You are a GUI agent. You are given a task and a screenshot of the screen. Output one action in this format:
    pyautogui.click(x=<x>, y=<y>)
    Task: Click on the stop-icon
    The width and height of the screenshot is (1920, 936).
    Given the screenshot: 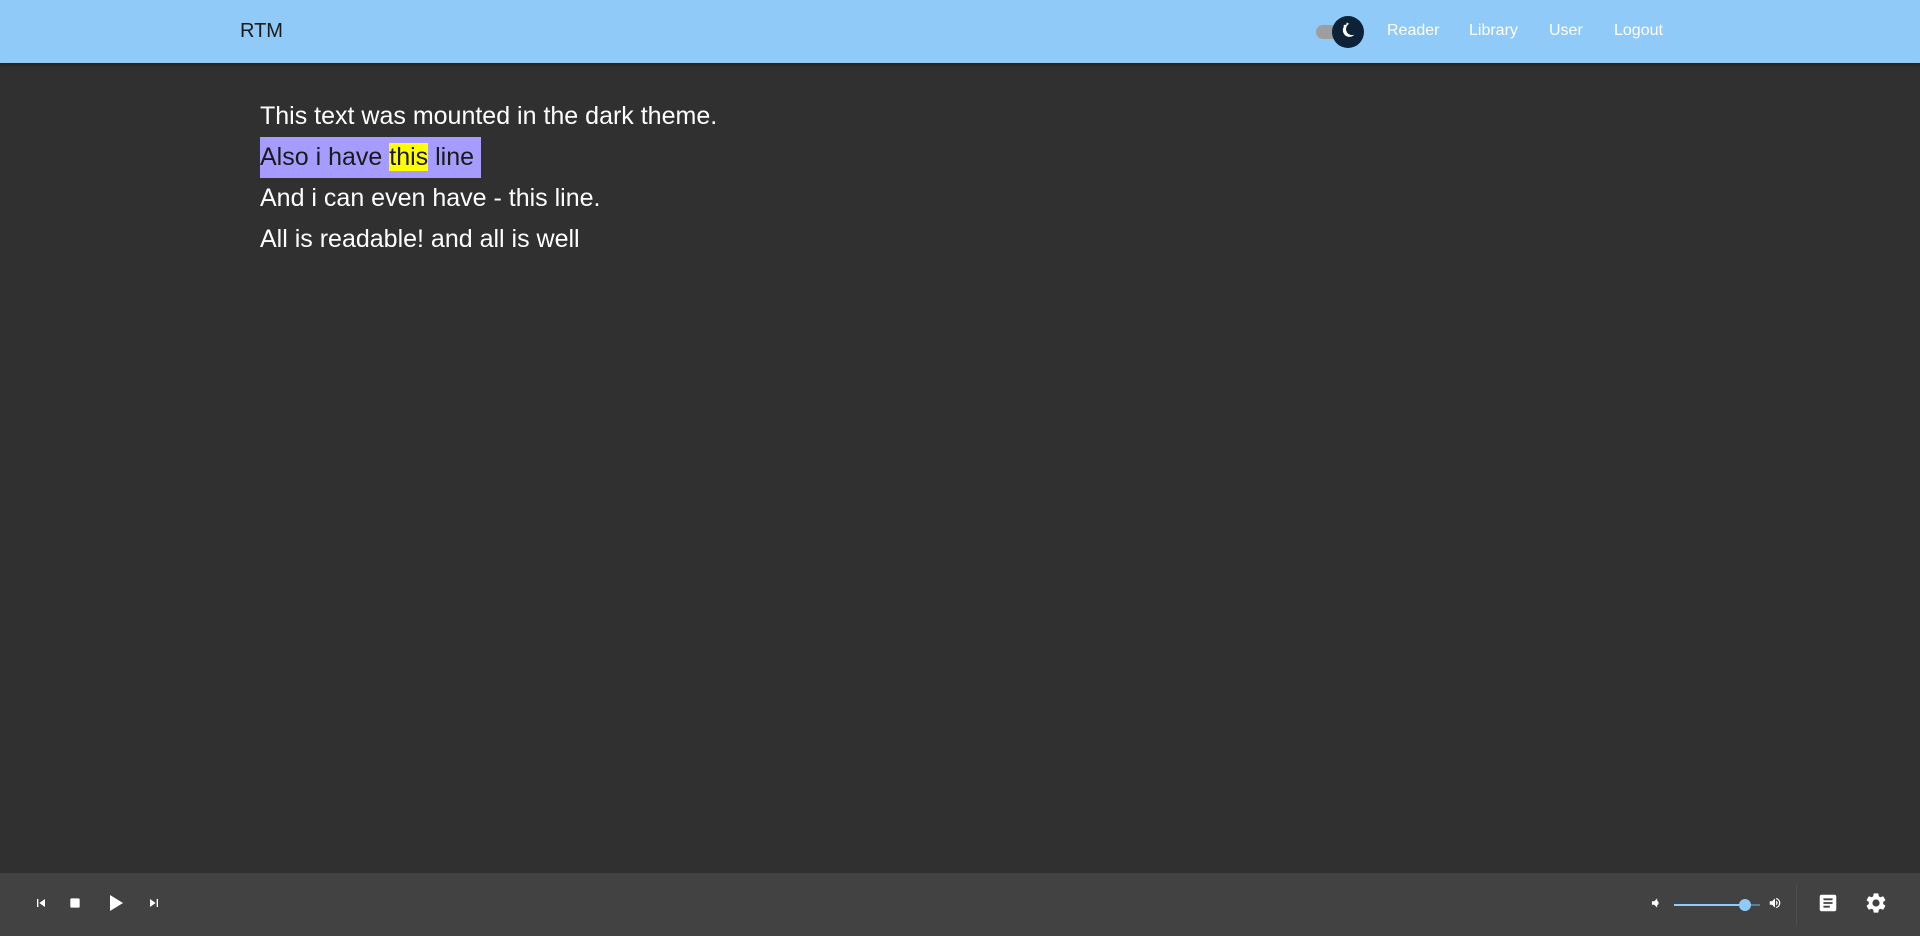 What is the action you would take?
    pyautogui.click(x=75, y=905)
    